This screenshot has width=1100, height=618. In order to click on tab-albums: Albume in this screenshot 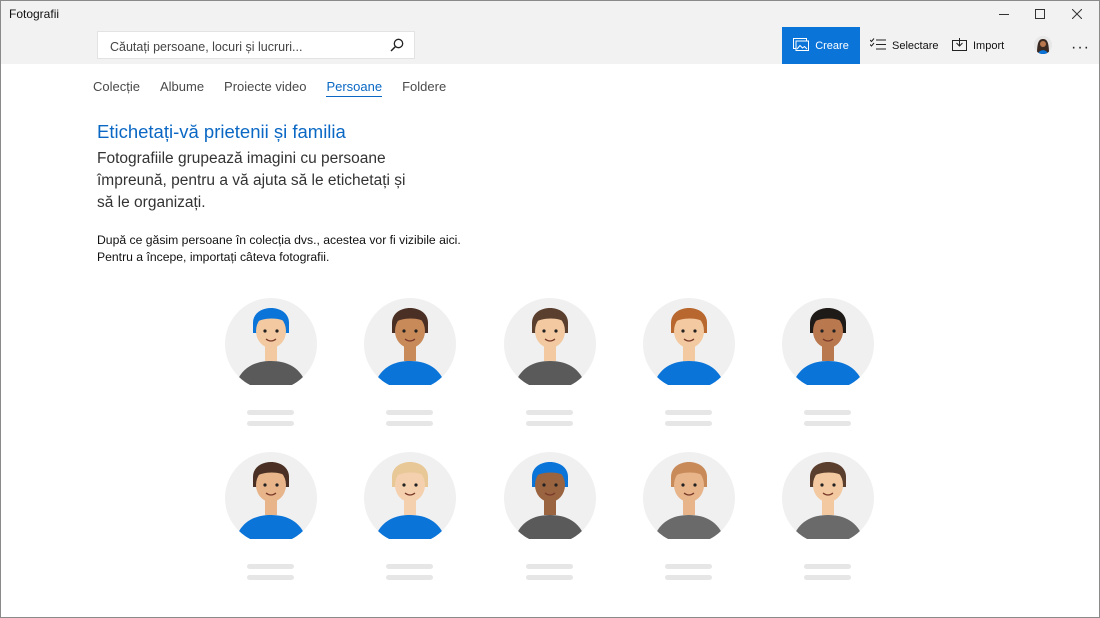, I will do `click(182, 88)`.